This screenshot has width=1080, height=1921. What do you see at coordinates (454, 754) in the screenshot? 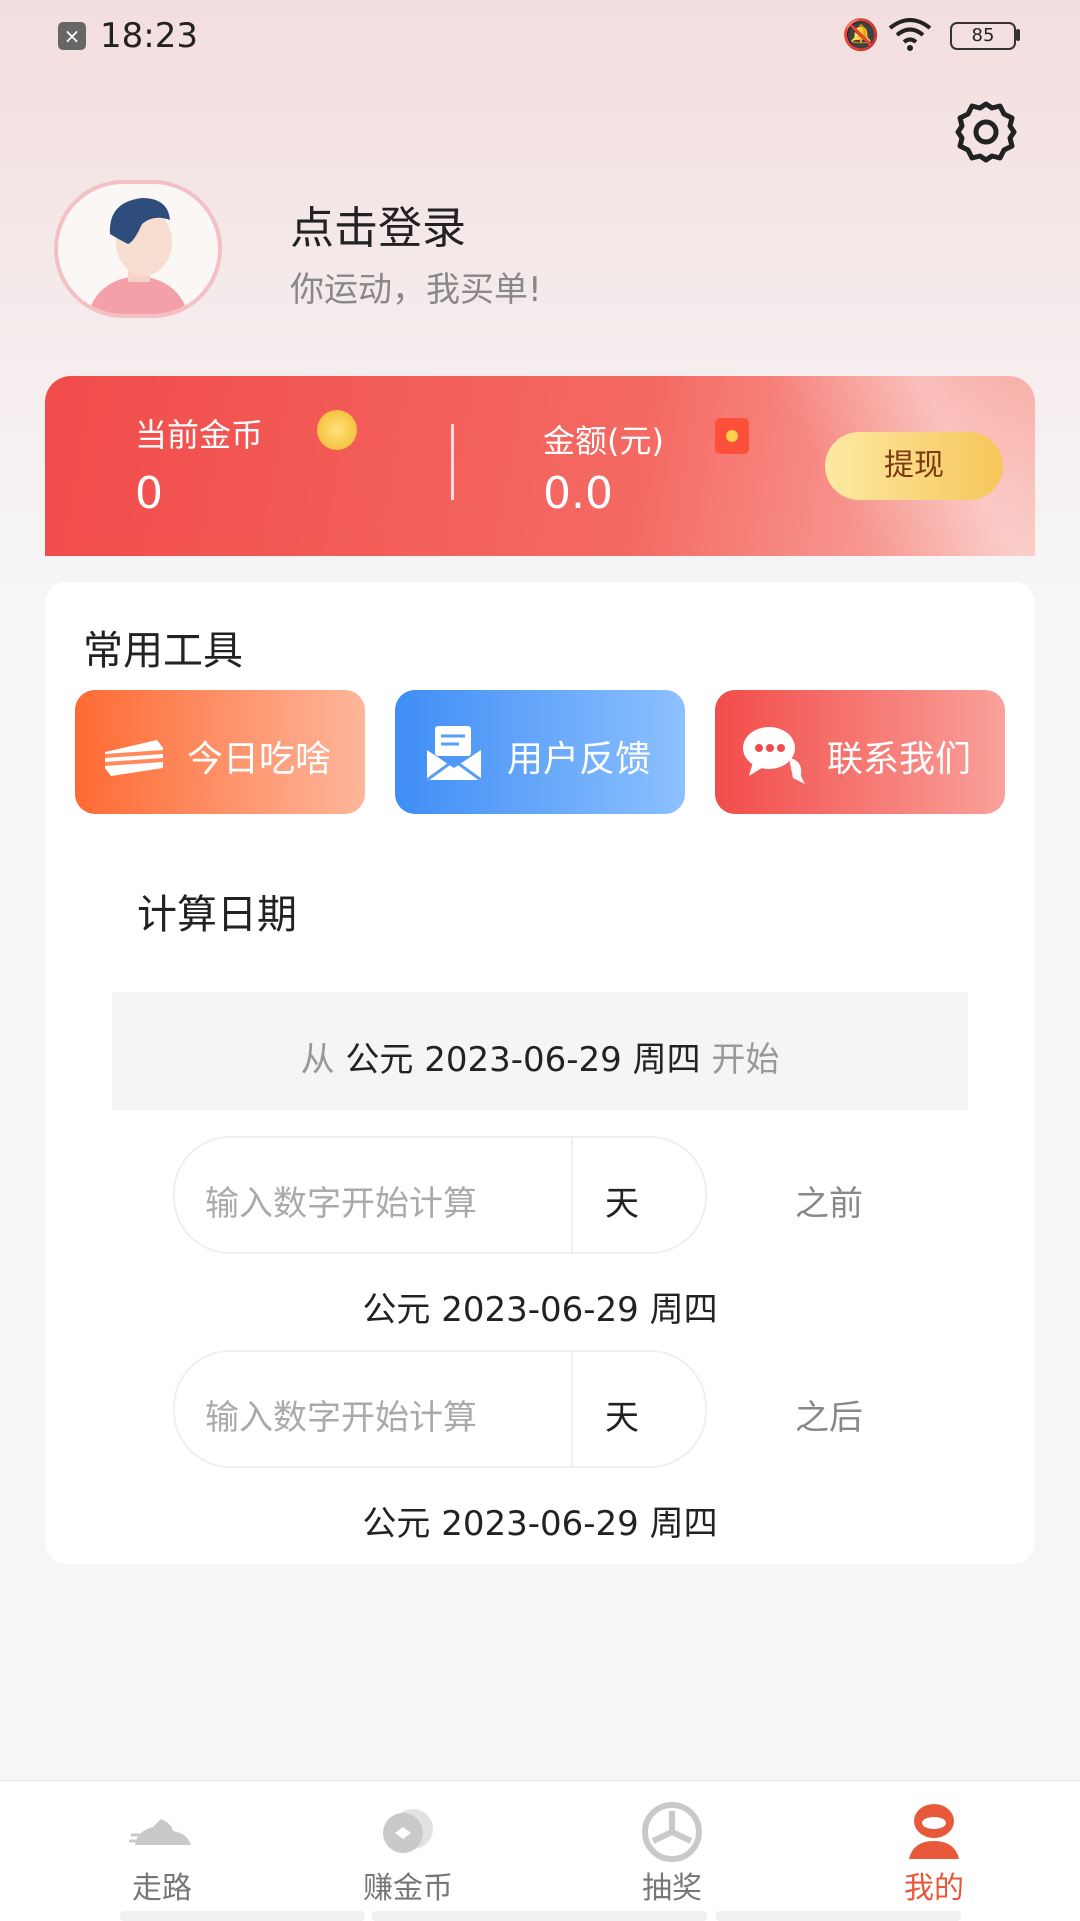
I see `feedback-envelope-icon` at bounding box center [454, 754].